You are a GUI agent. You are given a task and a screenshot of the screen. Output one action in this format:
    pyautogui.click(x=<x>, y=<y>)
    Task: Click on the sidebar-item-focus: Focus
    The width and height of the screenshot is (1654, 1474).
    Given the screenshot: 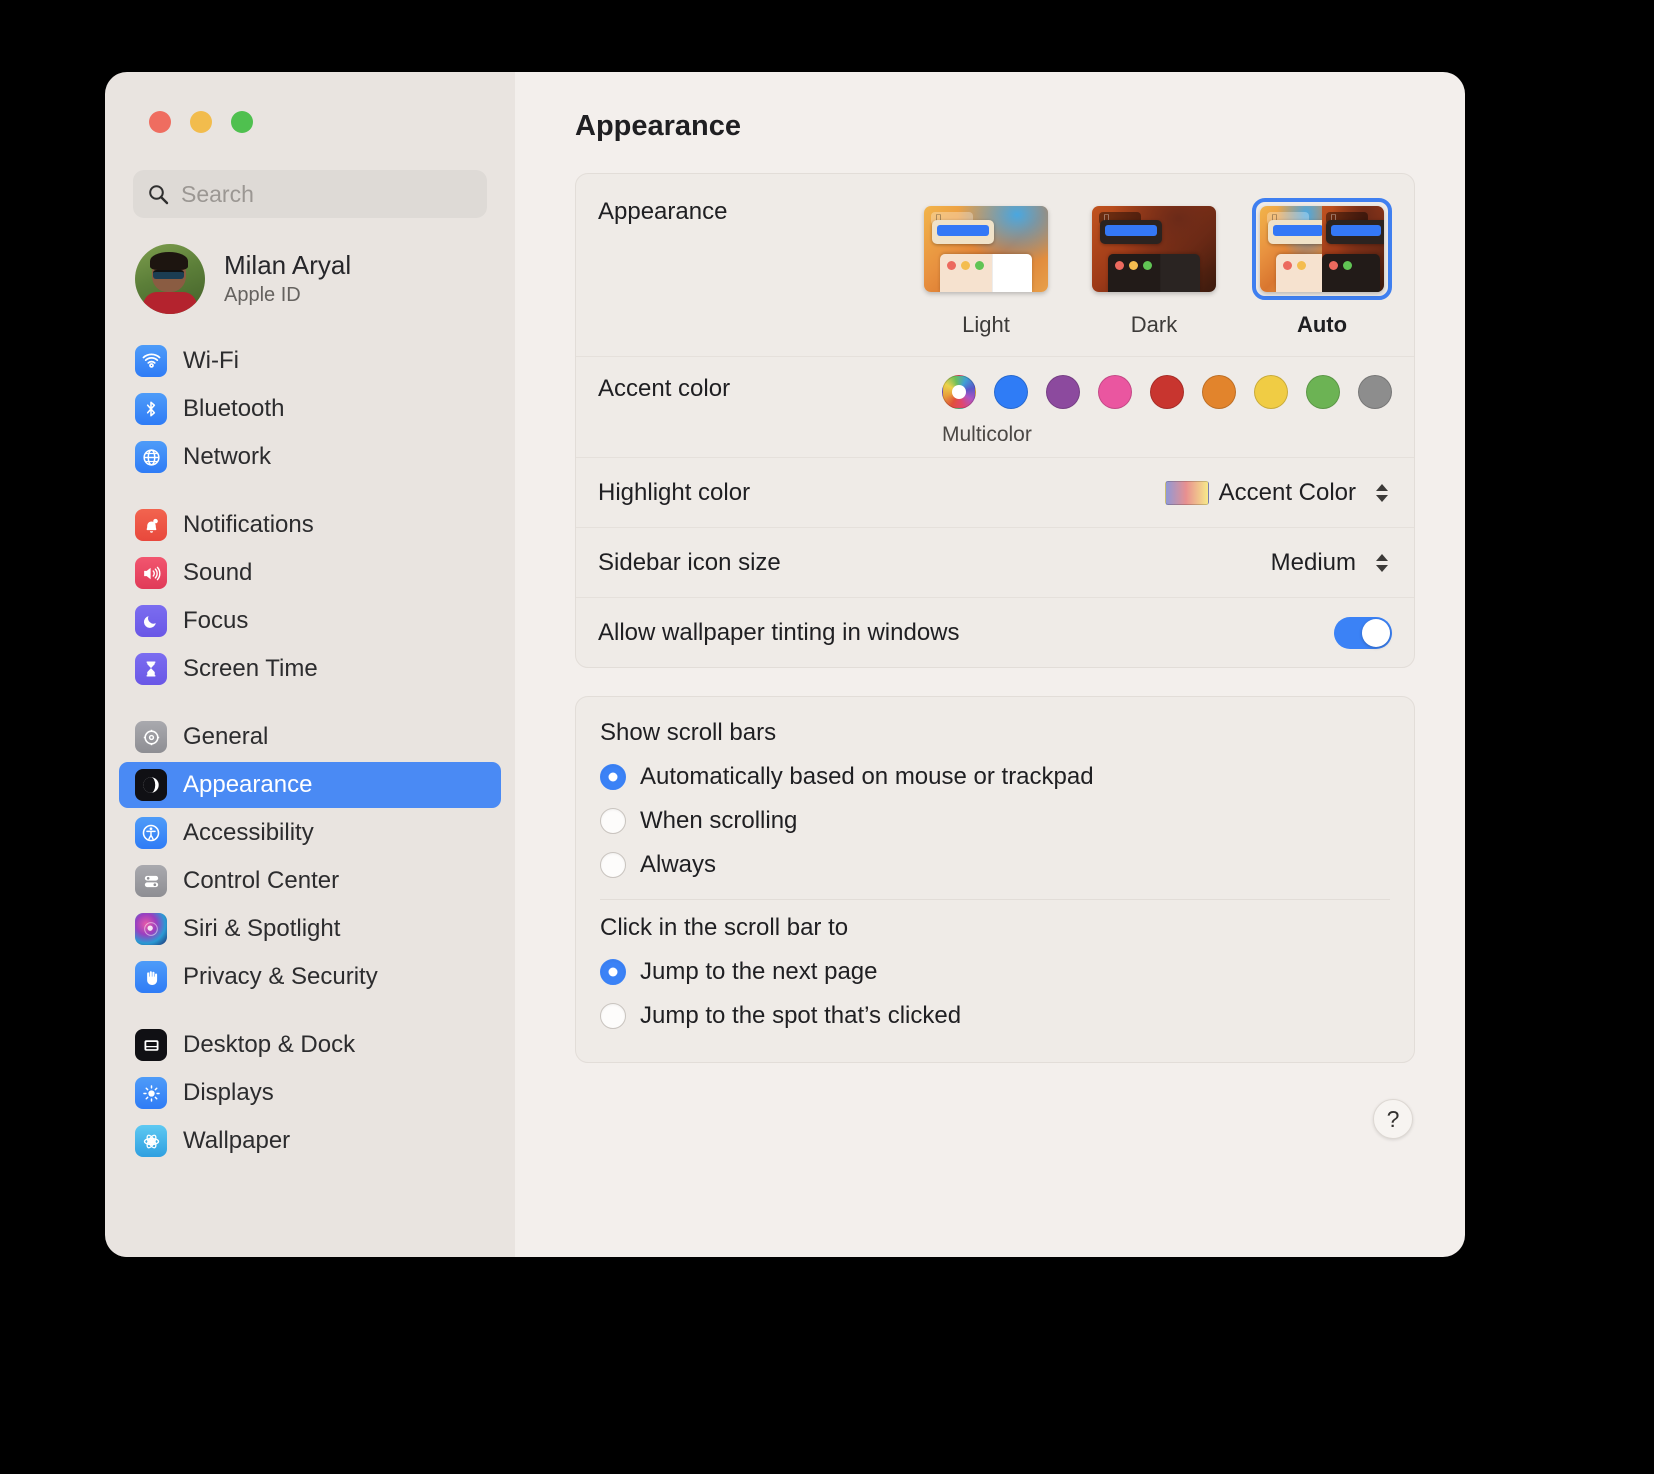 What is the action you would take?
    pyautogui.click(x=310, y=621)
    